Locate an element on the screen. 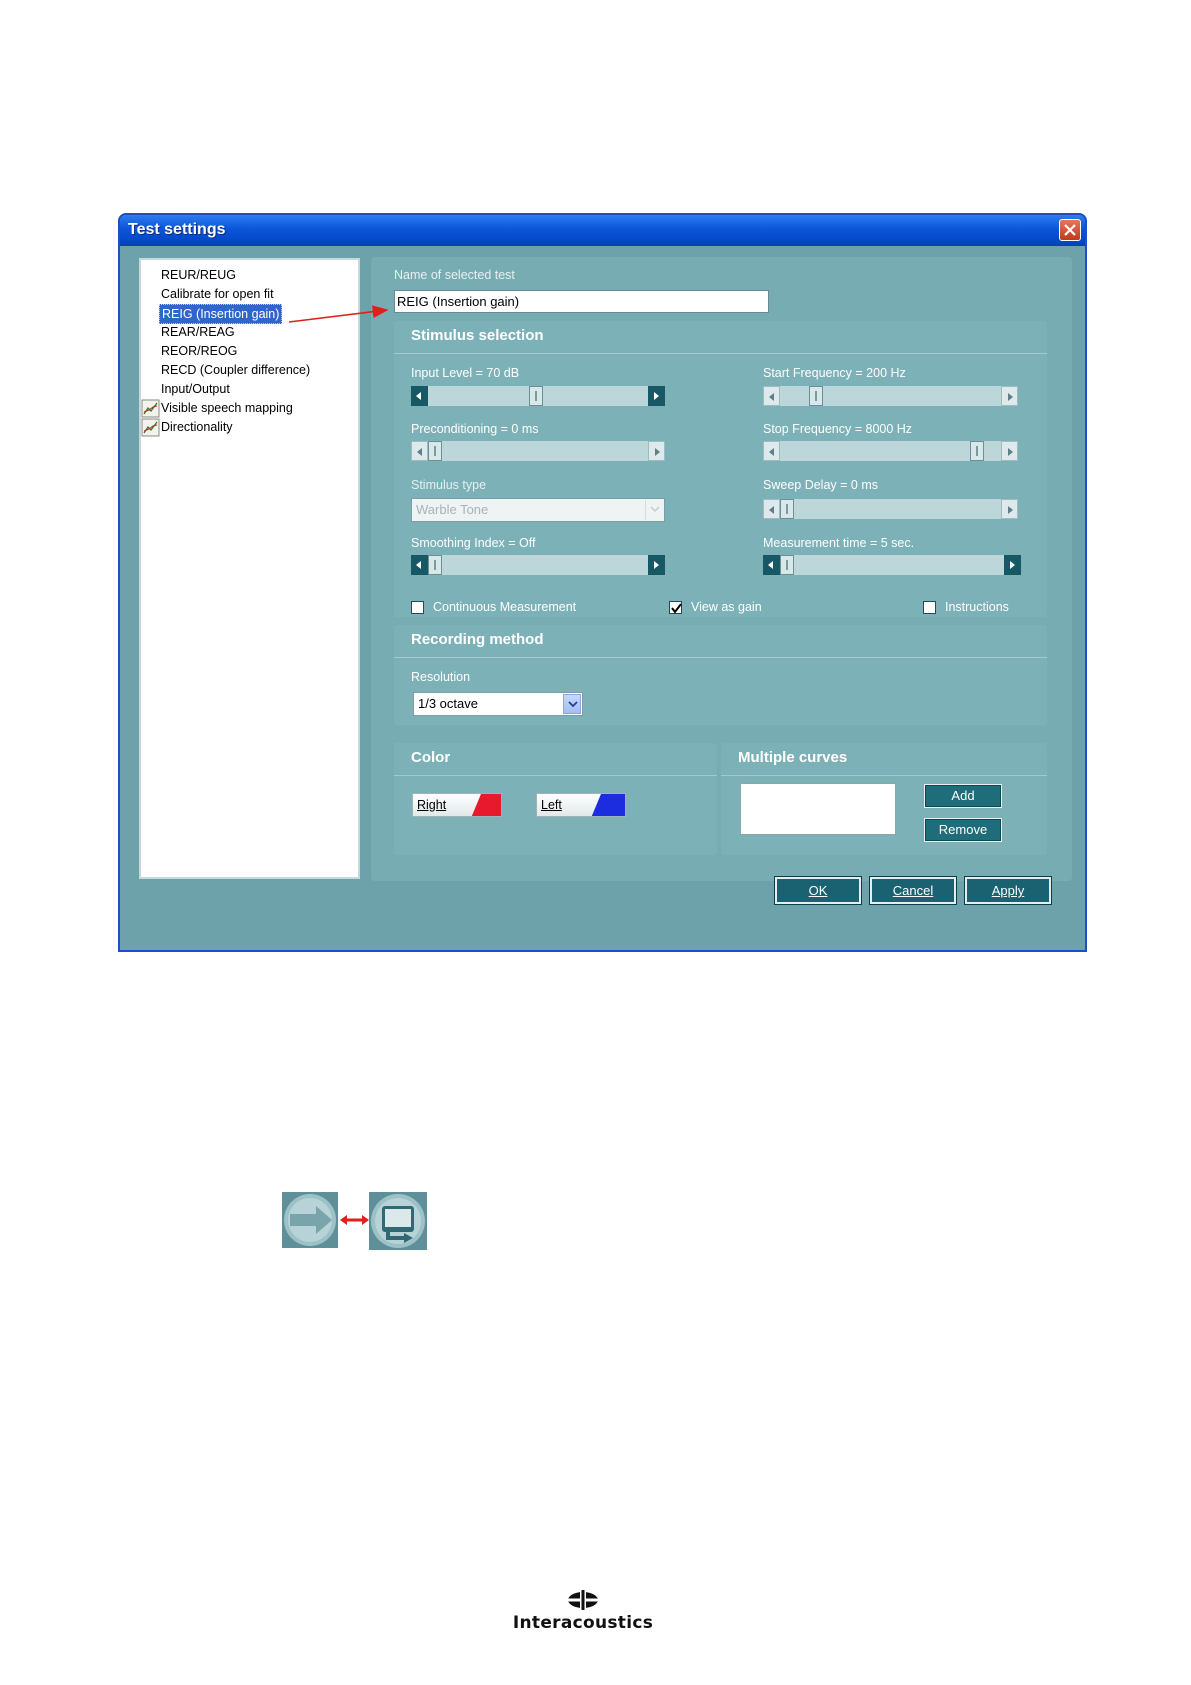  double-arrow-icon is located at coordinates (354, 1220).